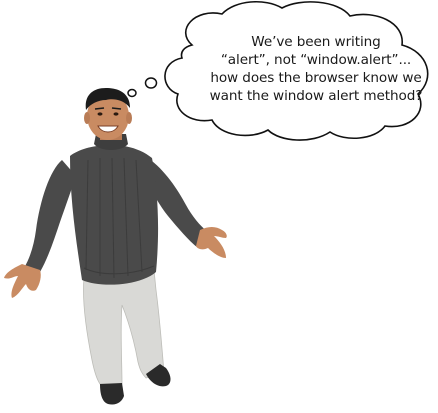 The height and width of the screenshot is (413, 438). What do you see at coordinates (132, 93) in the screenshot?
I see `thought-dot-small` at bounding box center [132, 93].